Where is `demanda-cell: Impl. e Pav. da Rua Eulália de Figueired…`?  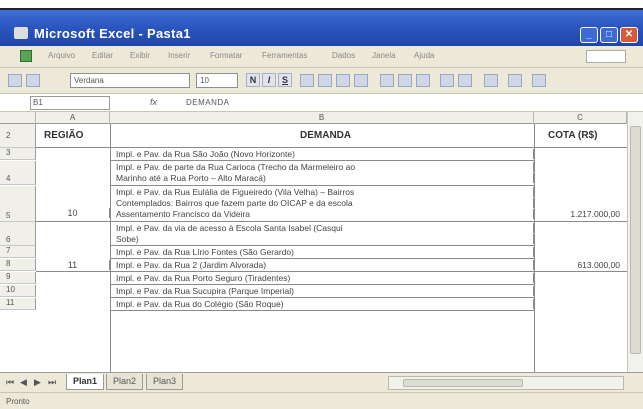
demanda-cell: Impl. e Pav. da Rua Eulália de Figueired… is located at coordinates (322, 192).